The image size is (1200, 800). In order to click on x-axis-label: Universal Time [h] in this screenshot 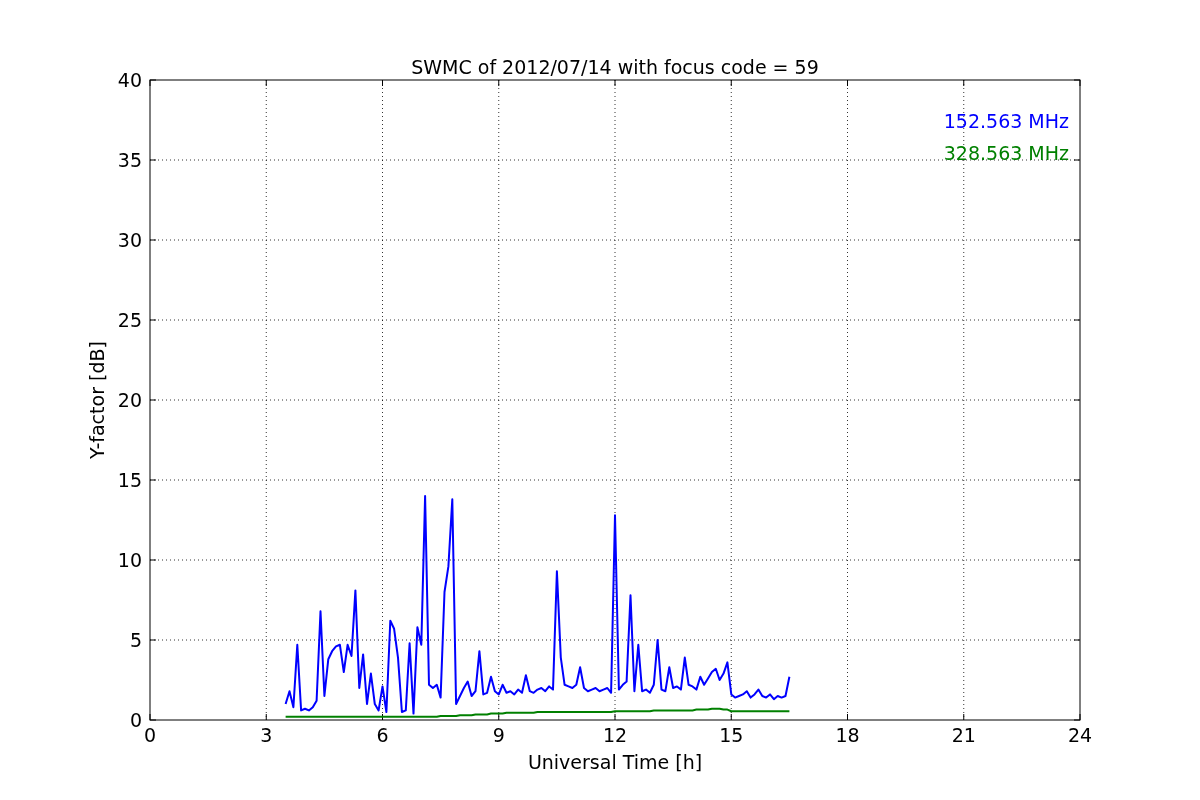, I will do `click(615, 762)`.